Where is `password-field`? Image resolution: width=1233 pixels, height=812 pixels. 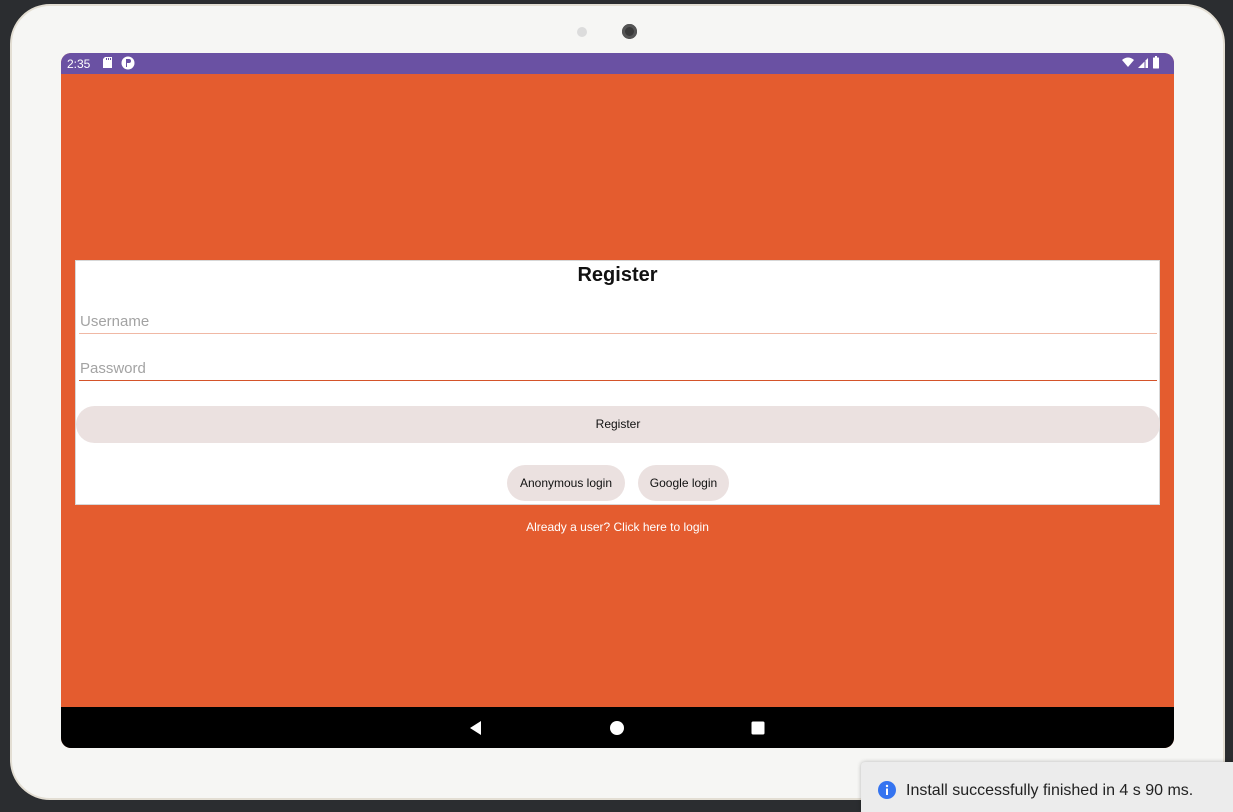 password-field is located at coordinates (618, 369).